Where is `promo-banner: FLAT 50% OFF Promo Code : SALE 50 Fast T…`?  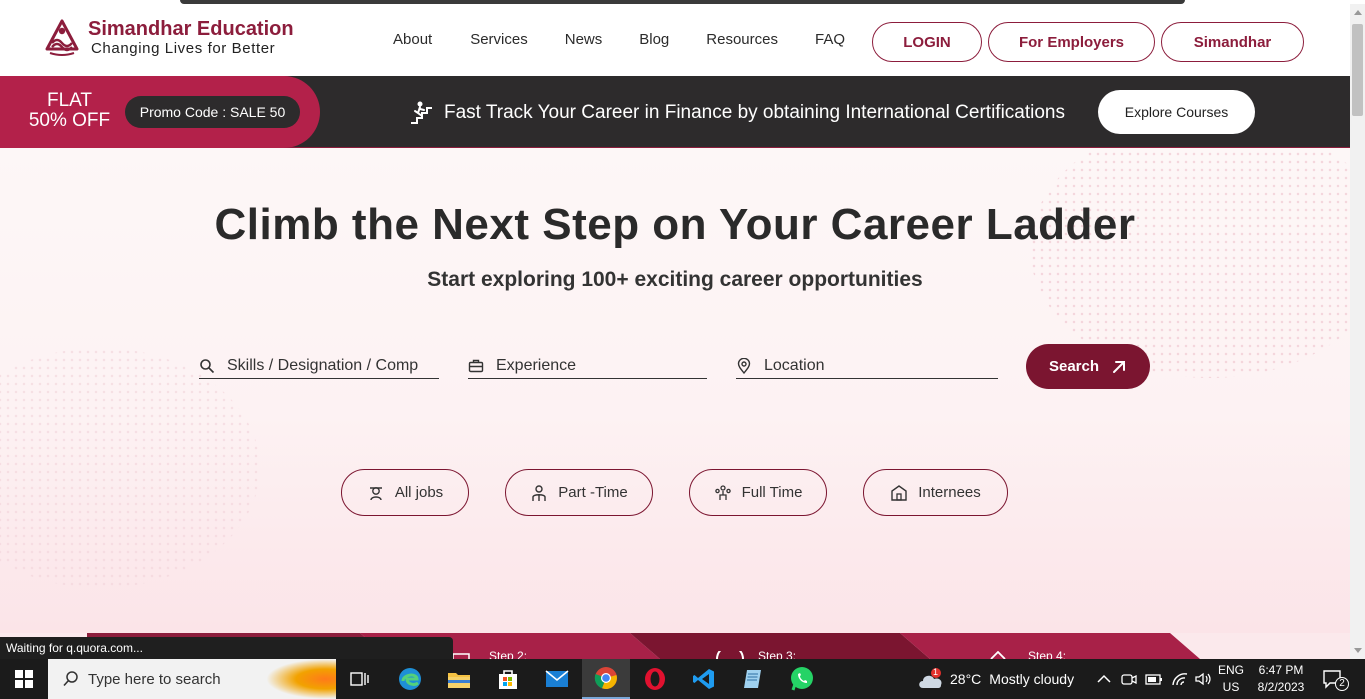
promo-banner: FLAT 50% OFF Promo Code : SALE 50 Fast T… is located at coordinates (675, 112).